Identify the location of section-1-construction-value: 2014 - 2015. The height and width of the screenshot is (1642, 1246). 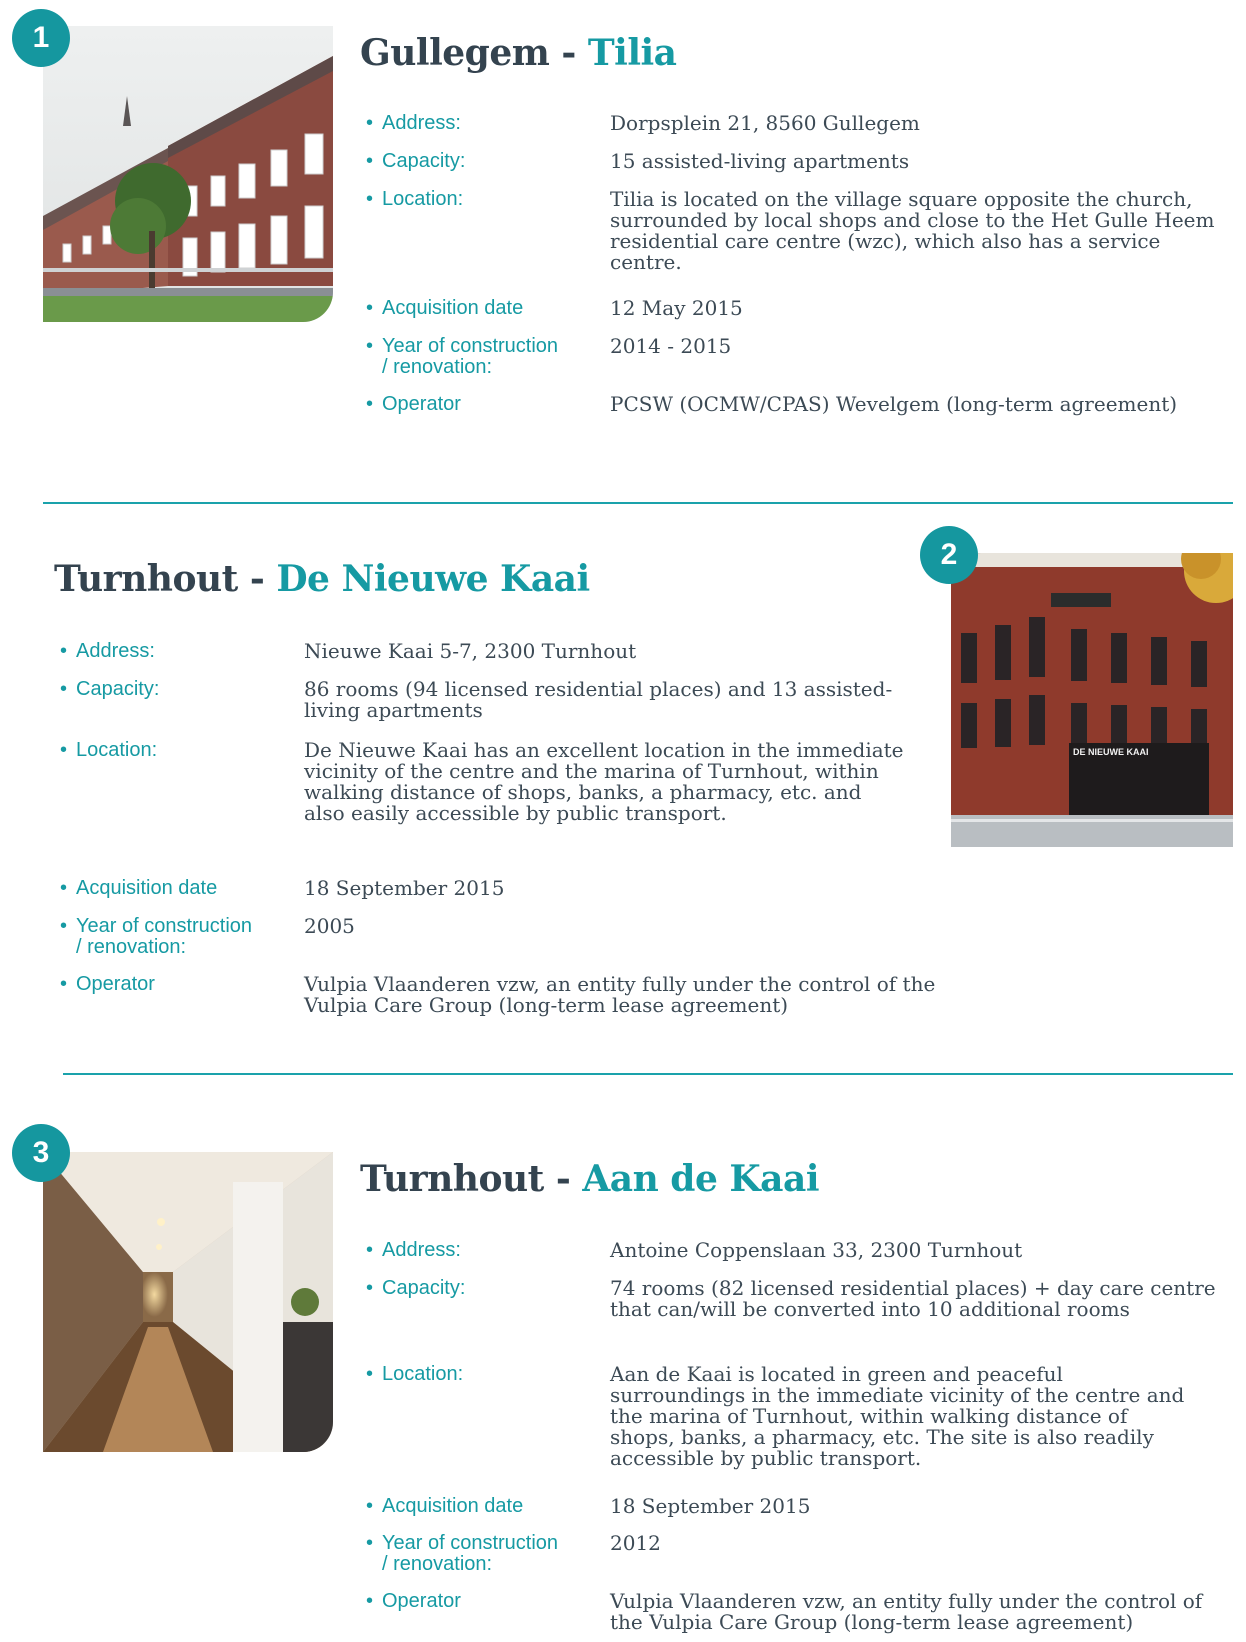
(671, 346).